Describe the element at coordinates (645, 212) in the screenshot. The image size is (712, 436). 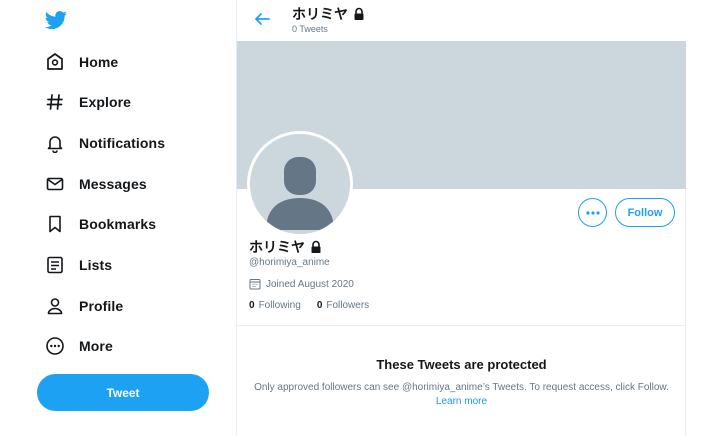
I see `follow-button: Follow` at that location.